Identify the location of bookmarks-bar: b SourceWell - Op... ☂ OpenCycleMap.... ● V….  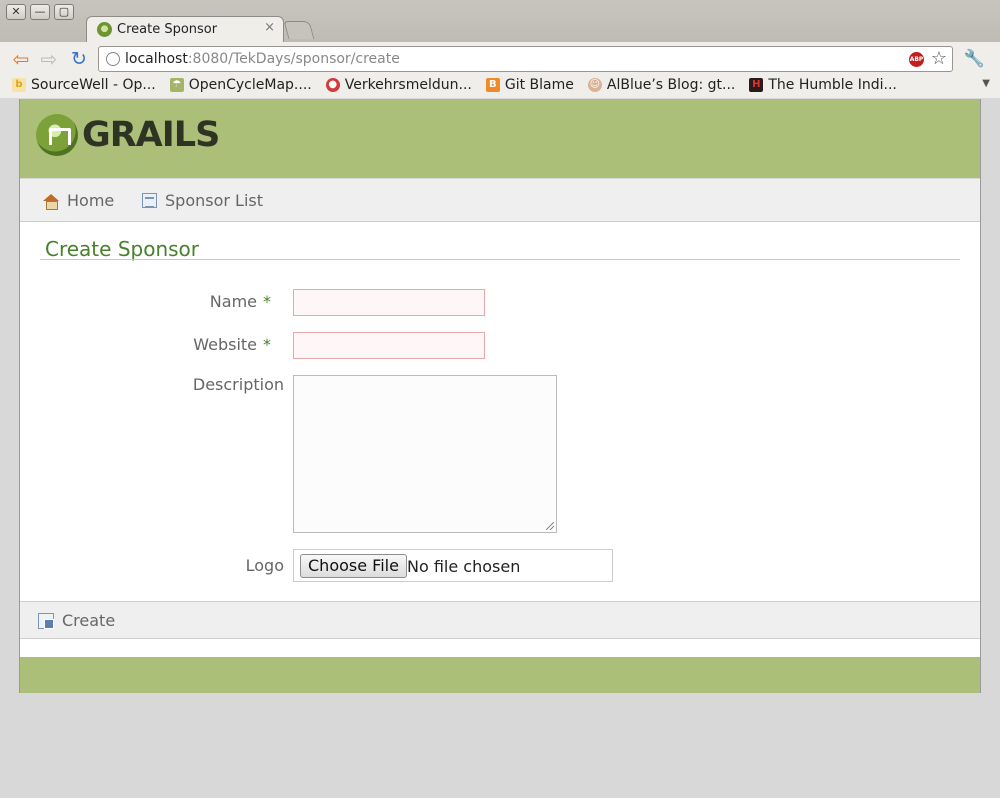
(500, 85).